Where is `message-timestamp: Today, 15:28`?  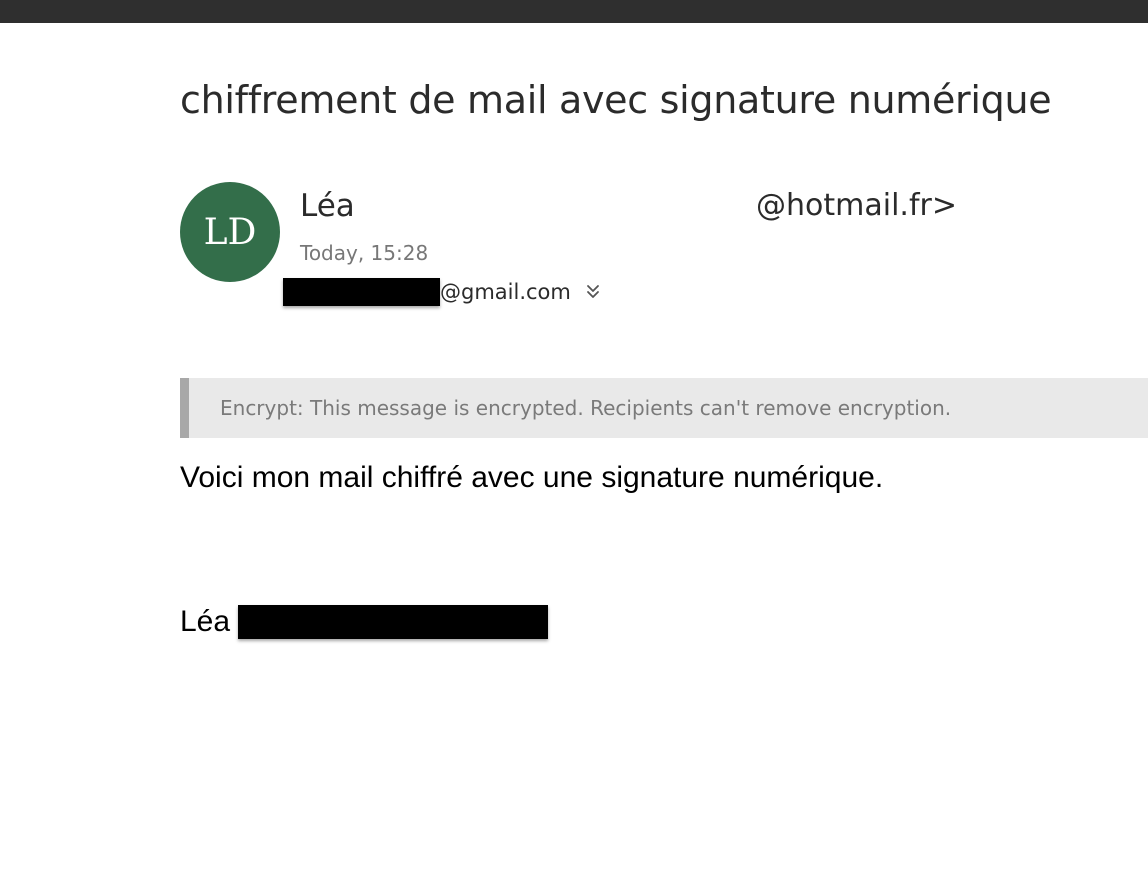 message-timestamp: Today, 15:28 is located at coordinates (364, 253).